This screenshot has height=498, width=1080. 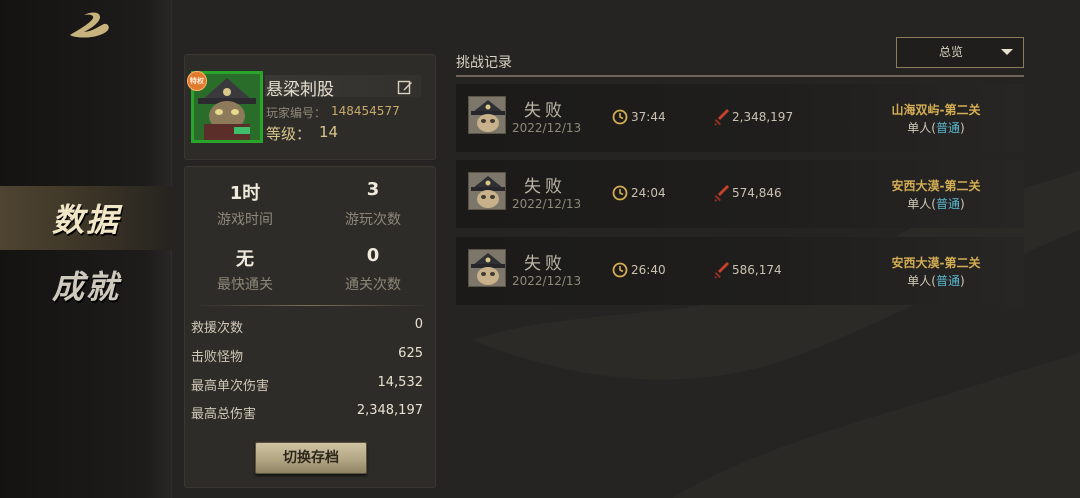 I want to click on fastest-clear-label: 最快通关, so click(x=245, y=285).